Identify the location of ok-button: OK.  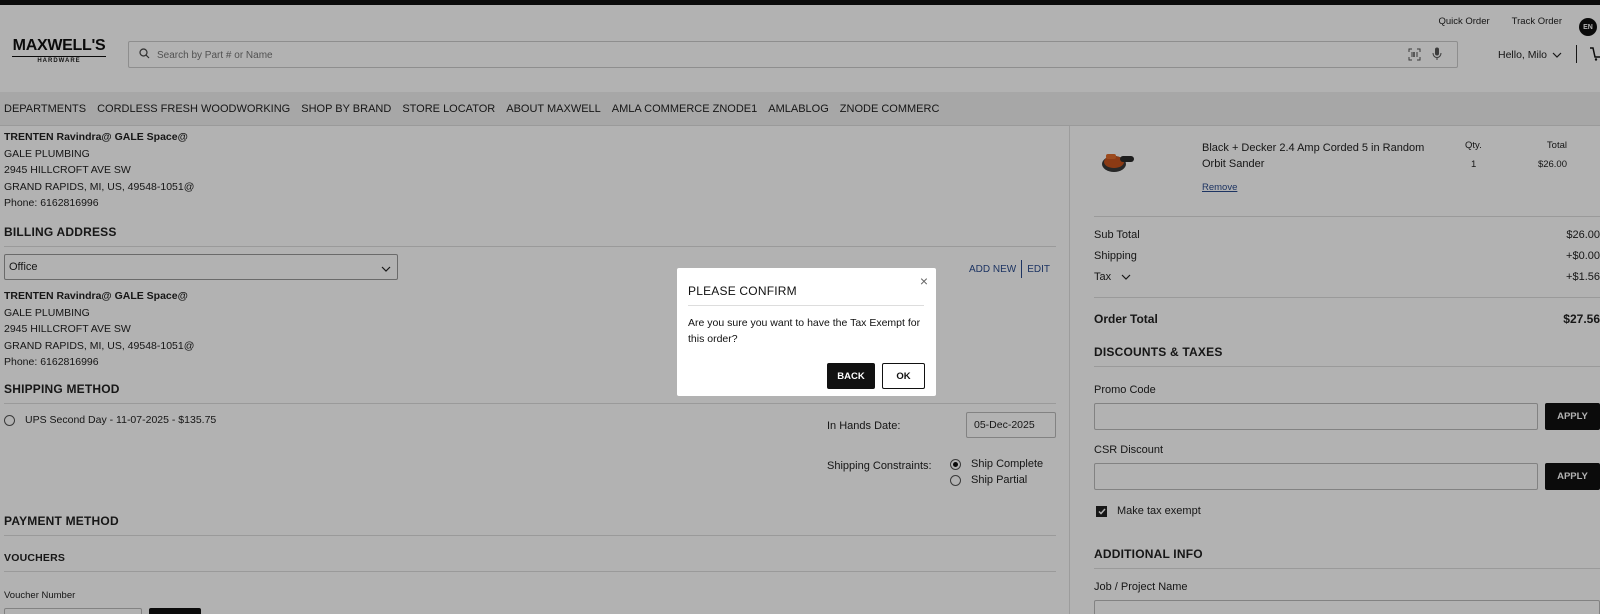
(903, 376).